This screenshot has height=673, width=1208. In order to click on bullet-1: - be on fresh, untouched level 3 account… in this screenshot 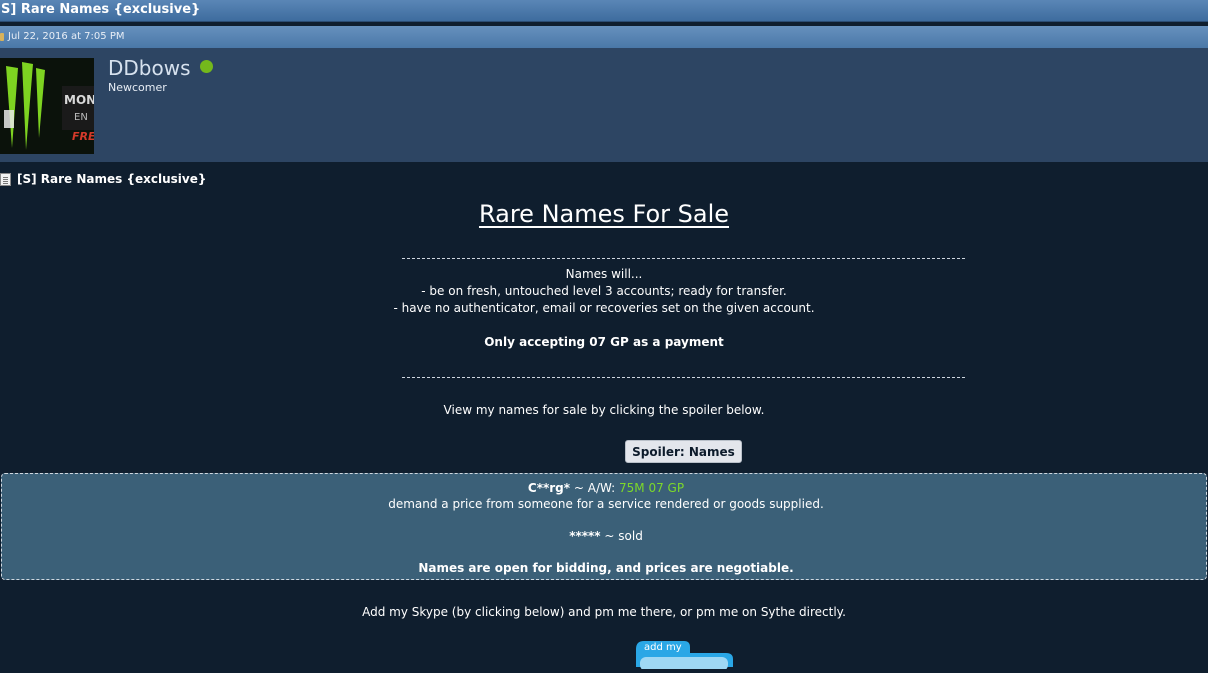, I will do `click(604, 291)`.